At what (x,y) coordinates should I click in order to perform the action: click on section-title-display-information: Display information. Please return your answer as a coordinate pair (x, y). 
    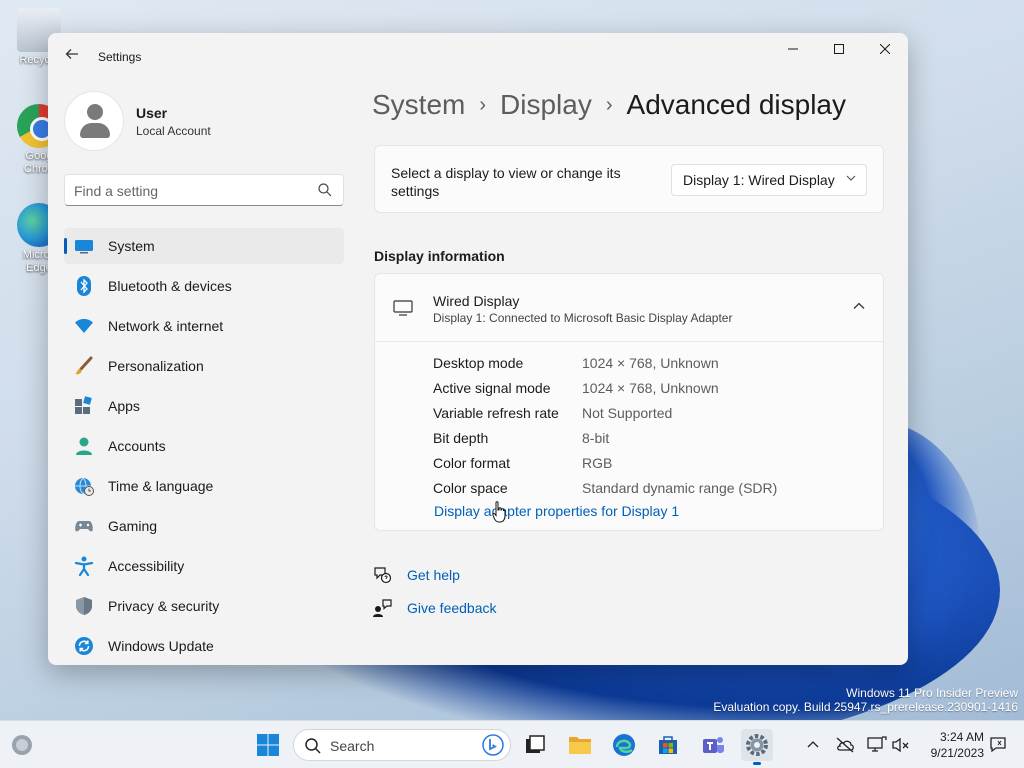
    Looking at the image, I should click on (439, 256).